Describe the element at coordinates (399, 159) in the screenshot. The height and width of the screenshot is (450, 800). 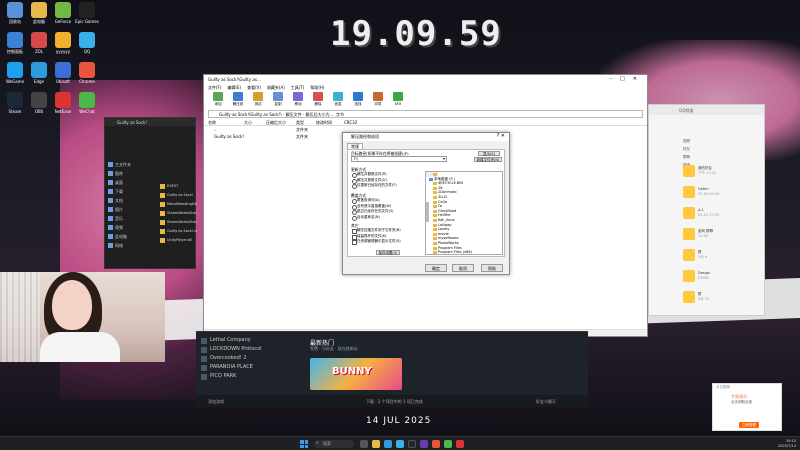
I see `target-path-combo: F:\` at that location.